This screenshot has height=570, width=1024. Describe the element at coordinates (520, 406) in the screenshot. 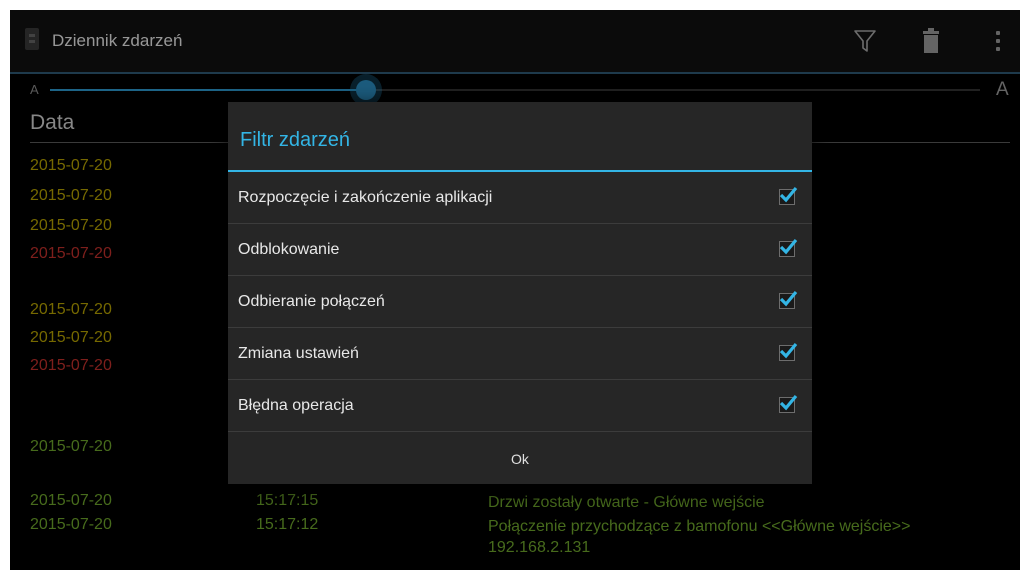

I see `filter-option: Błędna operacja` at that location.